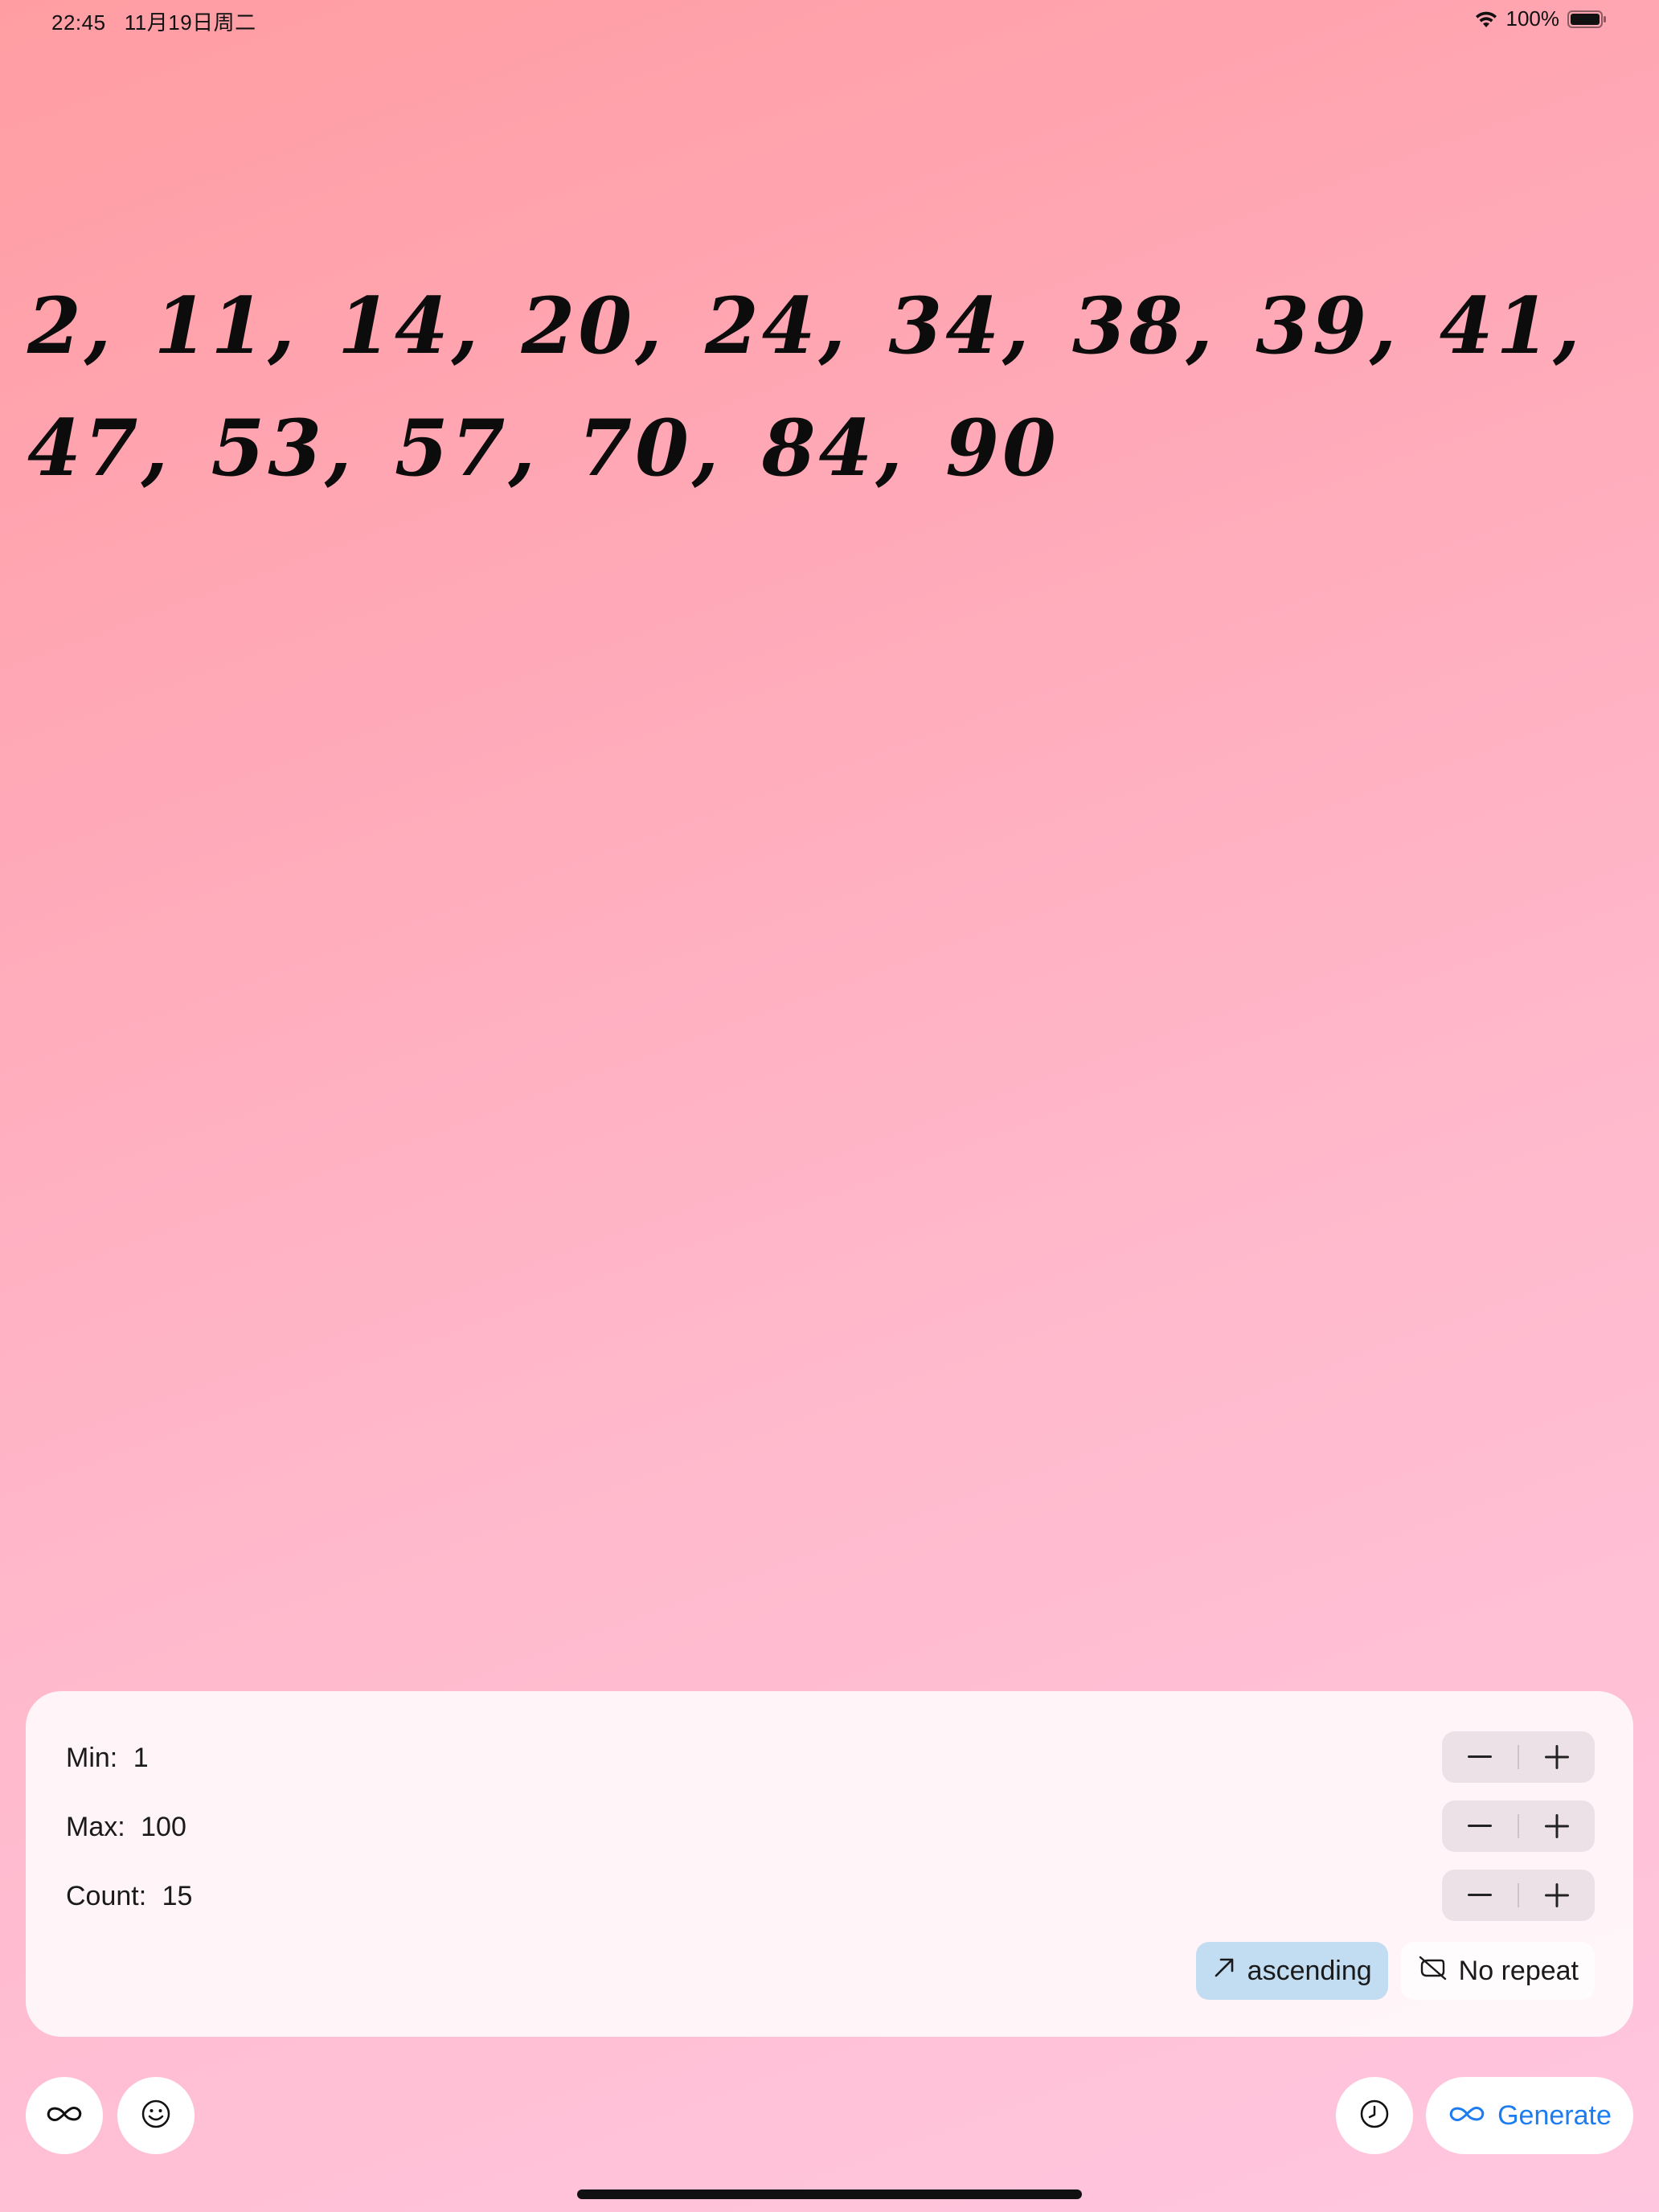 This screenshot has width=1659, height=2212. What do you see at coordinates (190, 22) in the screenshot?
I see `clock-date: 11月19日周二` at bounding box center [190, 22].